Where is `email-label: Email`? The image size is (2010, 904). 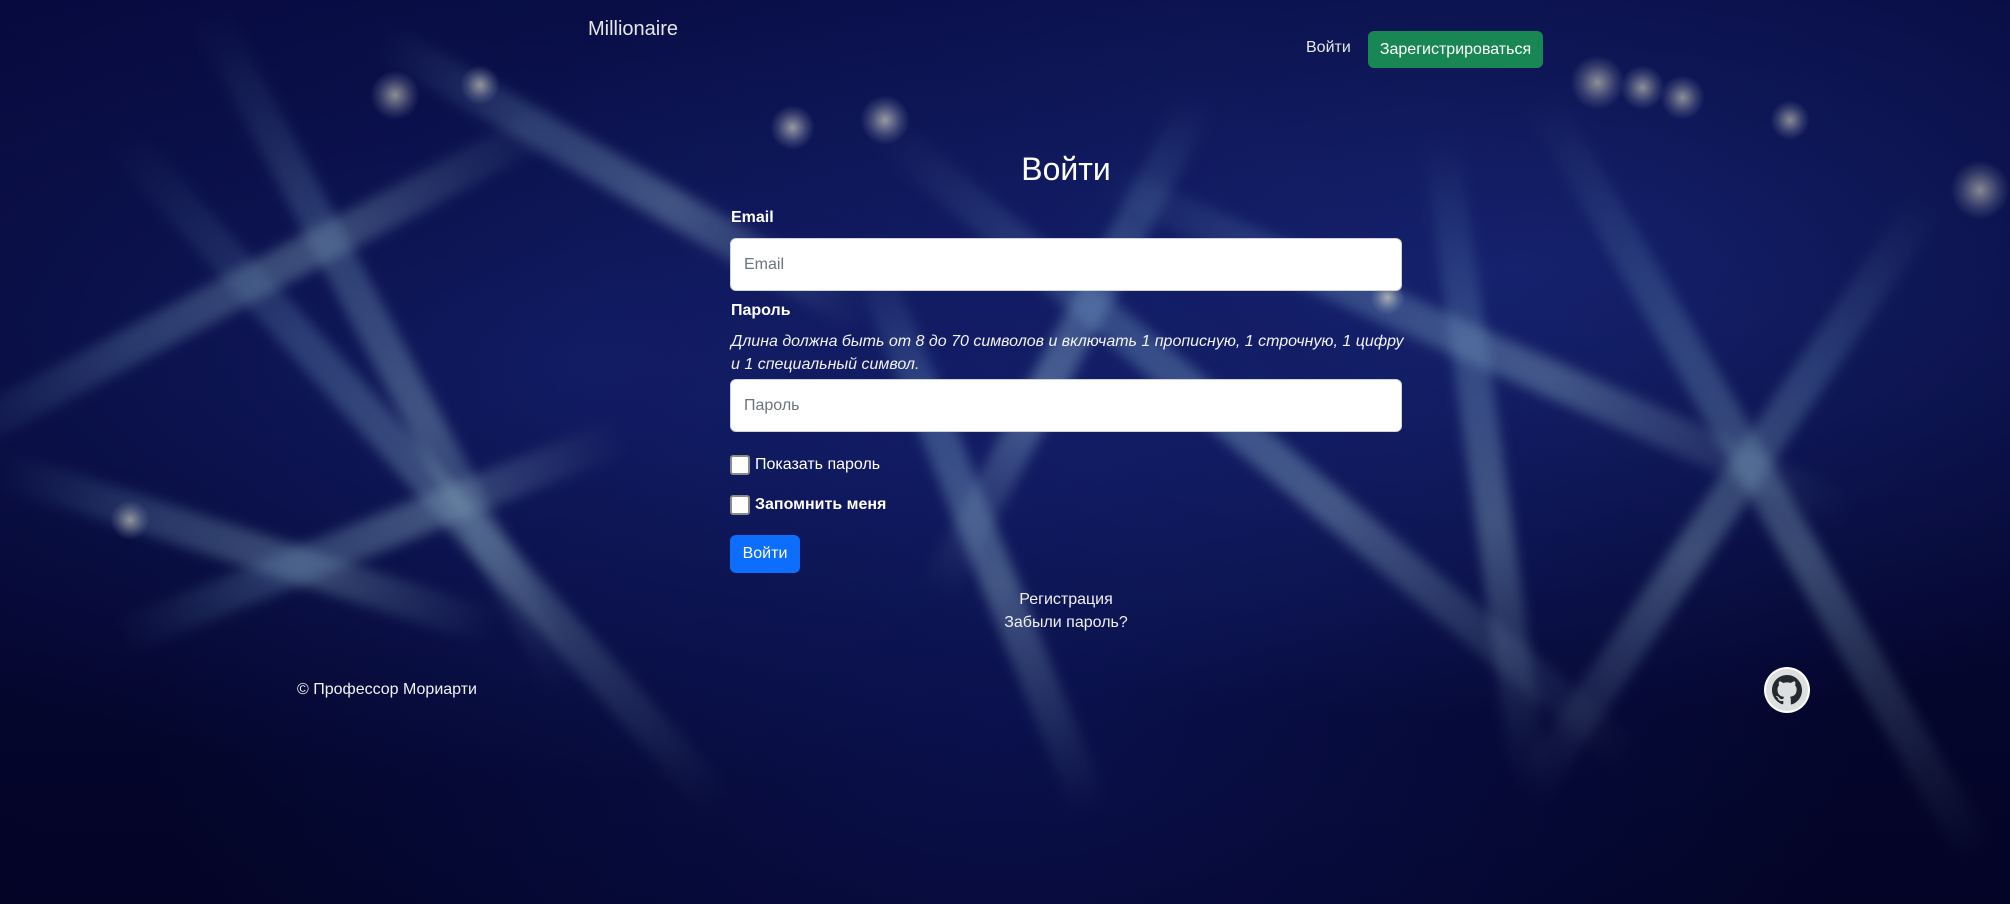
email-label: Email is located at coordinates (752, 217).